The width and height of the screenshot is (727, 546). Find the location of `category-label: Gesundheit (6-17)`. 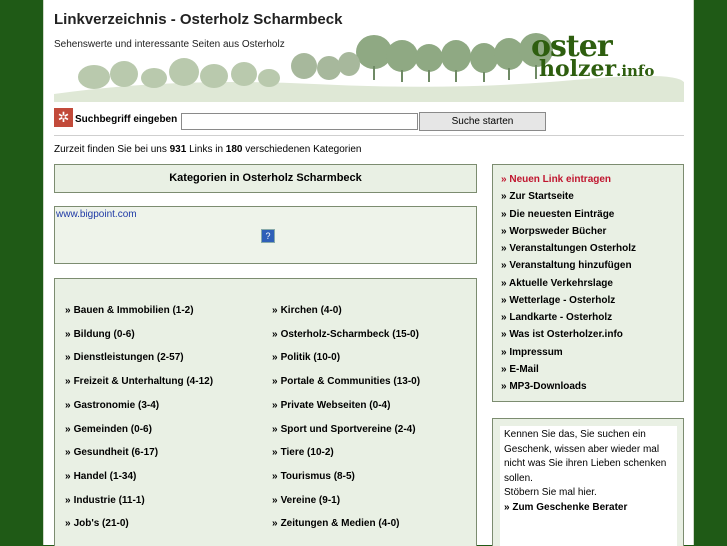

category-label: Gesundheit (6-17) is located at coordinates (116, 453).